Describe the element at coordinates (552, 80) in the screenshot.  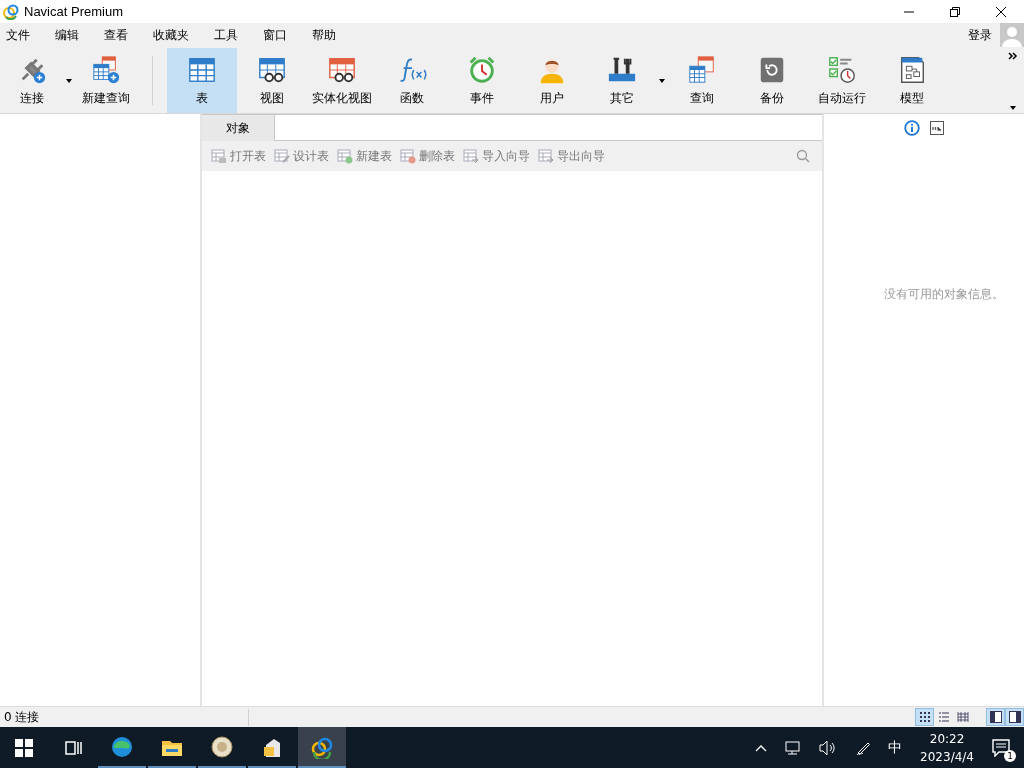
I see `toolbar-button: 用户` at that location.